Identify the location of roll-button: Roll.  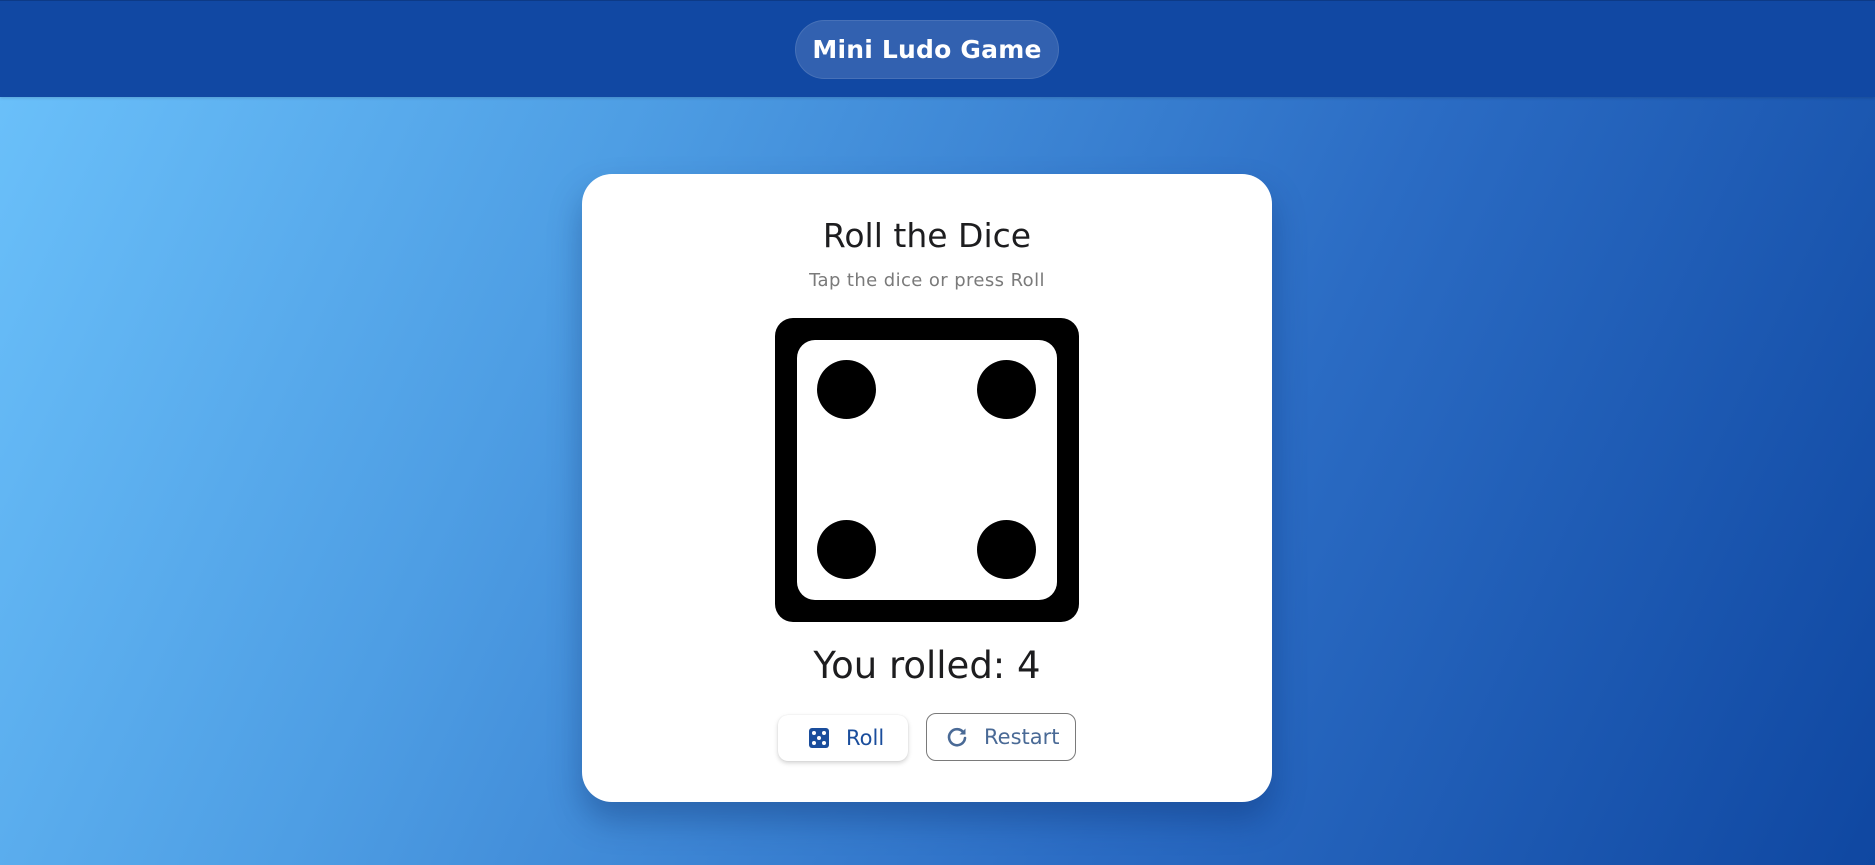
(843, 738).